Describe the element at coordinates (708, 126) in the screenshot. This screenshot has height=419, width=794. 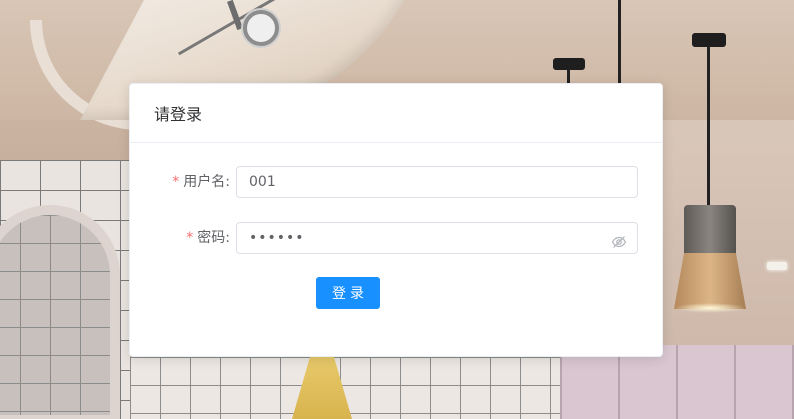
I see `background-lamp-cord-right` at that location.